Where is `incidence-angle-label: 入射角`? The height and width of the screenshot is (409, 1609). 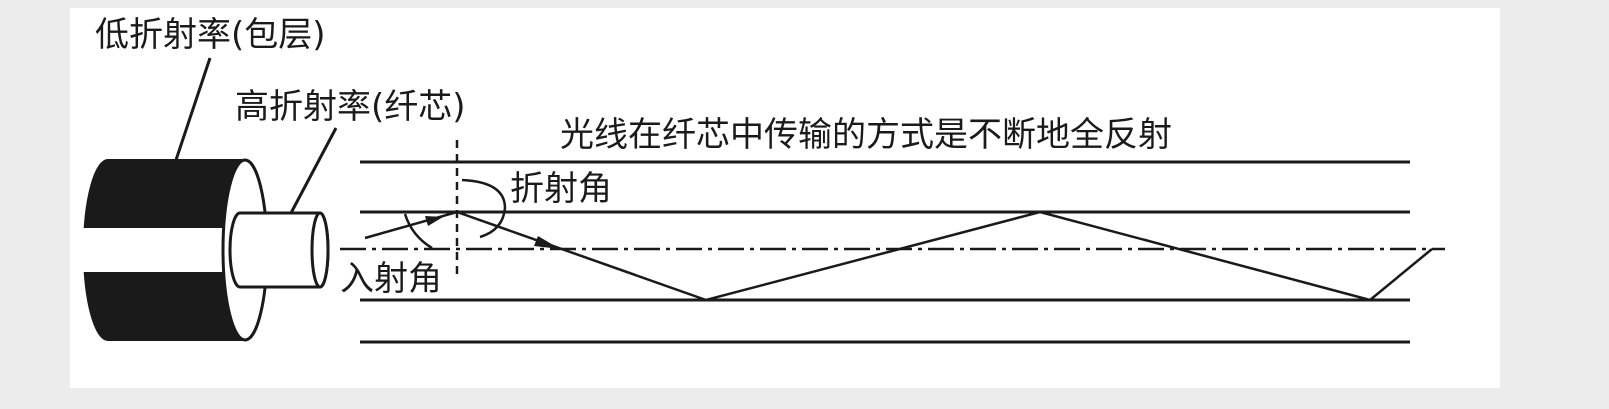
incidence-angle-label: 入射角 is located at coordinates (391, 279).